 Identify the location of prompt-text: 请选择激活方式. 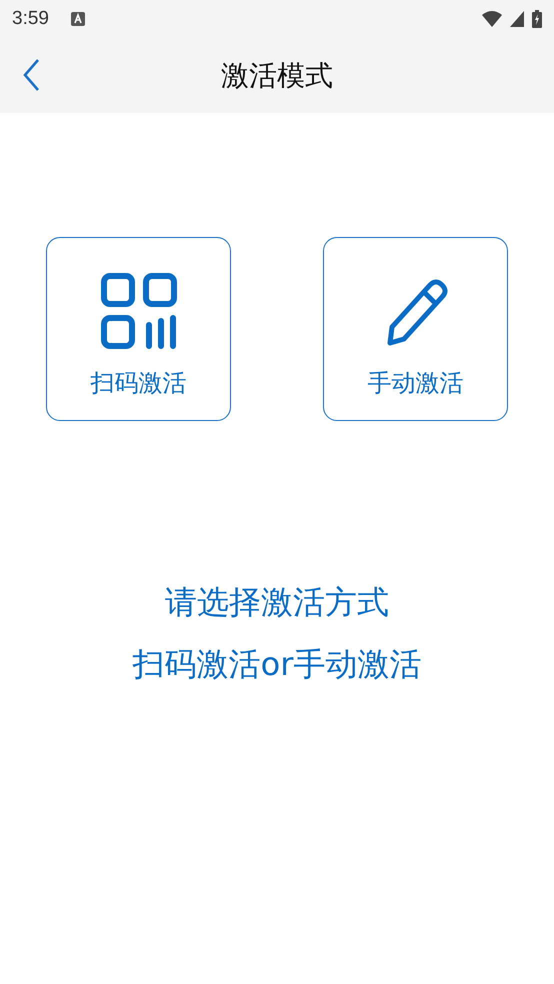
(277, 602).